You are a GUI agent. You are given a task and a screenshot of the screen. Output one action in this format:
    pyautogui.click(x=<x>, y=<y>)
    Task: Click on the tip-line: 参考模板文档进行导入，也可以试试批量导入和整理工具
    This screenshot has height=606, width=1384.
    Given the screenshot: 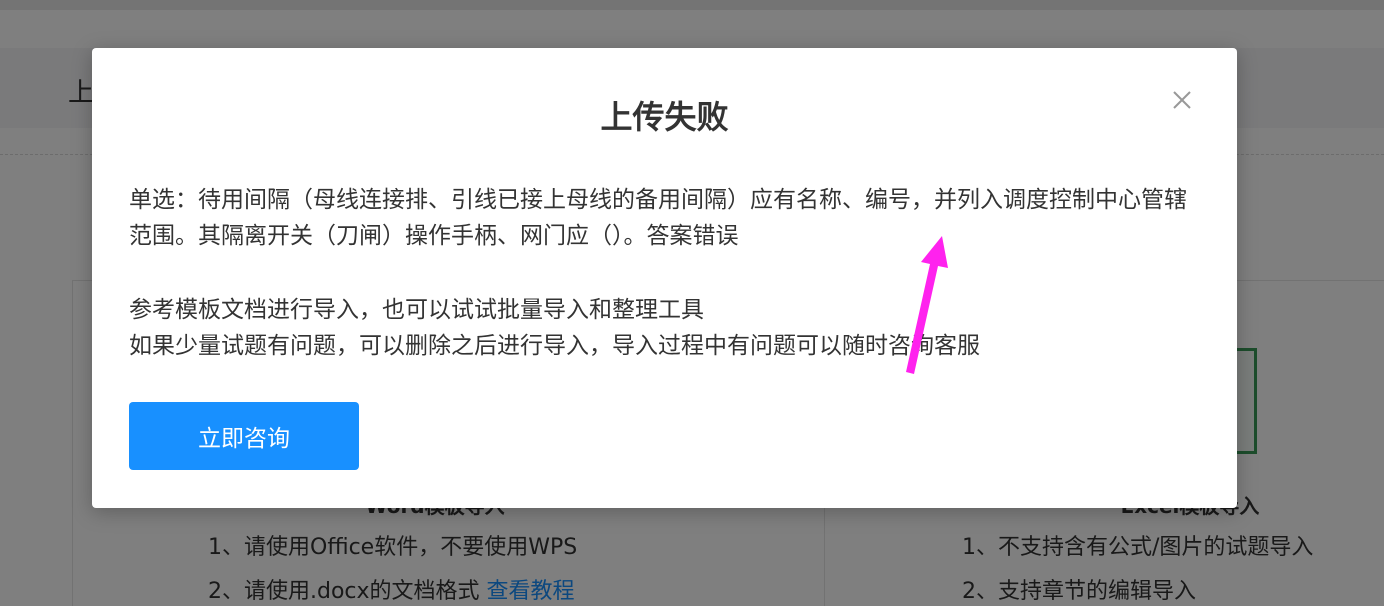 What is the action you would take?
    pyautogui.click(x=416, y=310)
    